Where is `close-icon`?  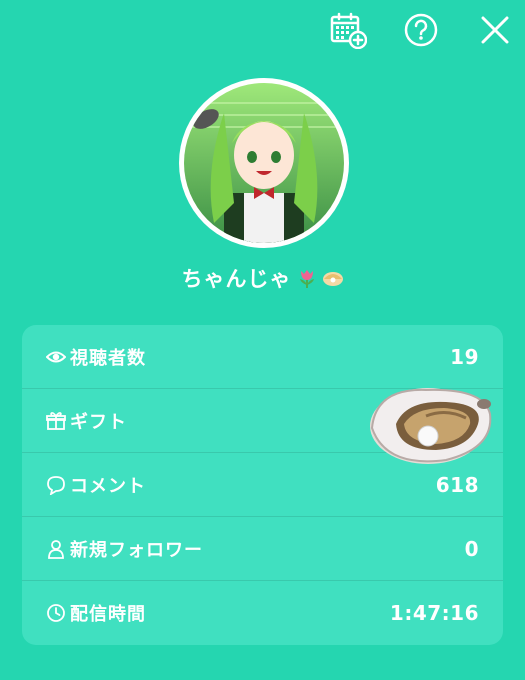 close-icon is located at coordinates (495, 30).